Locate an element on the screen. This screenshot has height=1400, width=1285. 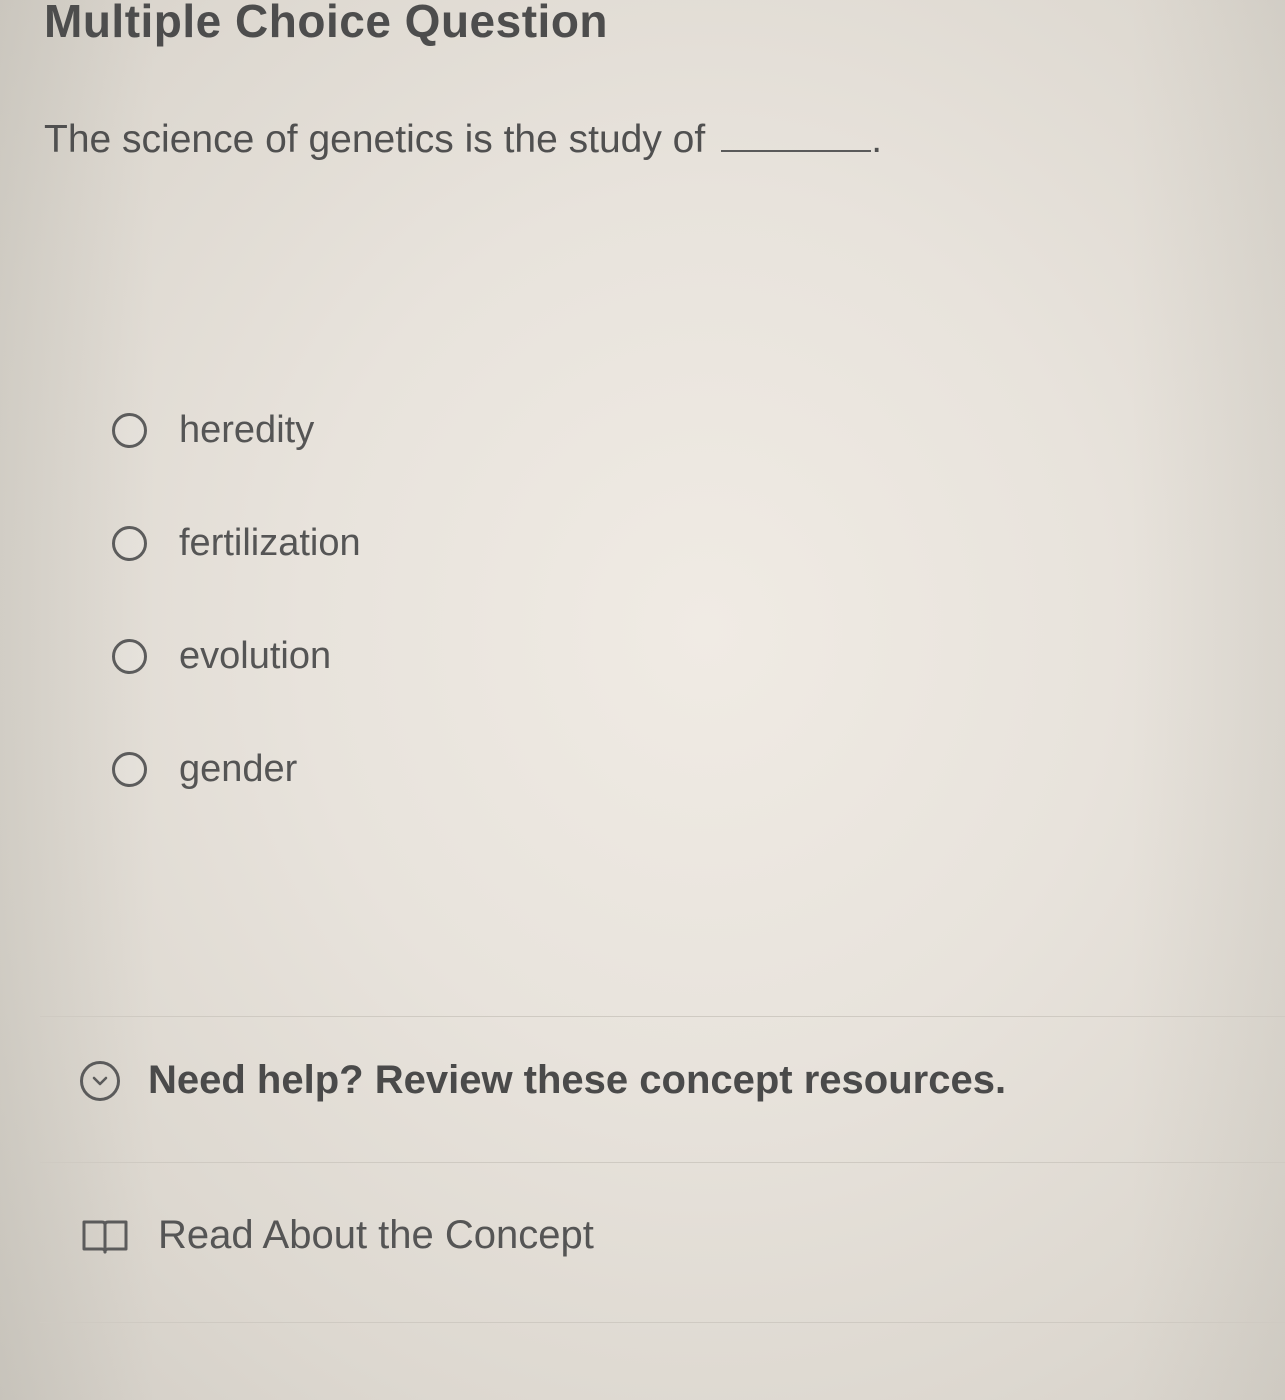
read-about-concept-link: Read About the Concept is located at coordinates (337, 1235).